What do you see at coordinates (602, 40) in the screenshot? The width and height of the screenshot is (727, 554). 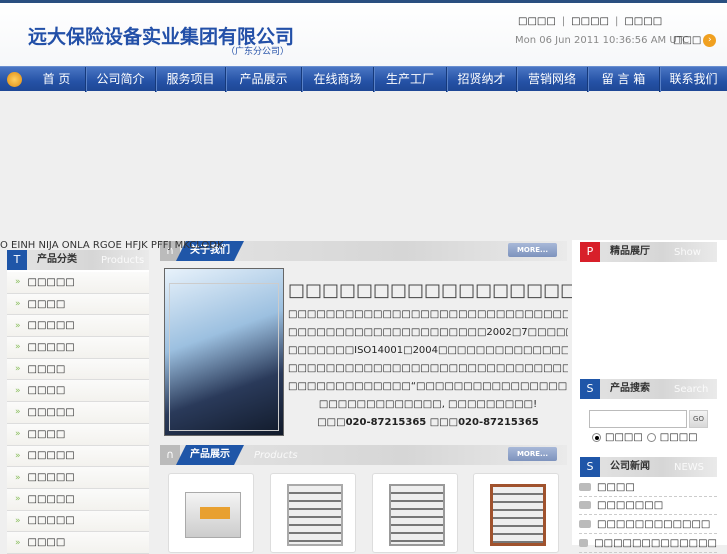 I see `datetime: Mon 06 Jun 2011 10:36:56 AM UTC` at bounding box center [602, 40].